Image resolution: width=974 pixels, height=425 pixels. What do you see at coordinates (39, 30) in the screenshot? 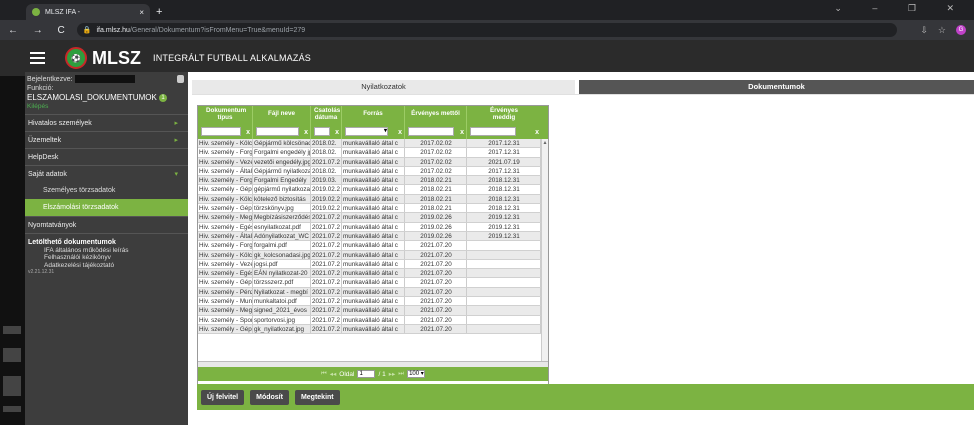
I see `nav-buttons: ← → C` at bounding box center [39, 30].